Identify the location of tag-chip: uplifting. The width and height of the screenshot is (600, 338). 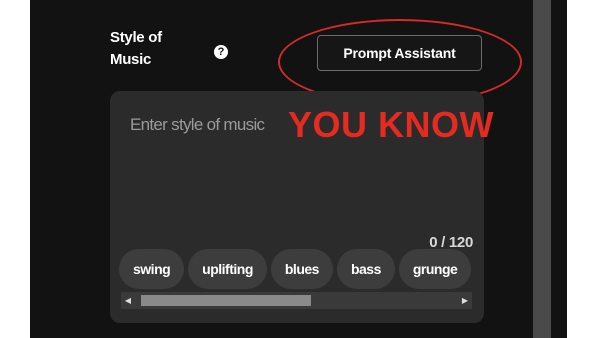
(227, 269).